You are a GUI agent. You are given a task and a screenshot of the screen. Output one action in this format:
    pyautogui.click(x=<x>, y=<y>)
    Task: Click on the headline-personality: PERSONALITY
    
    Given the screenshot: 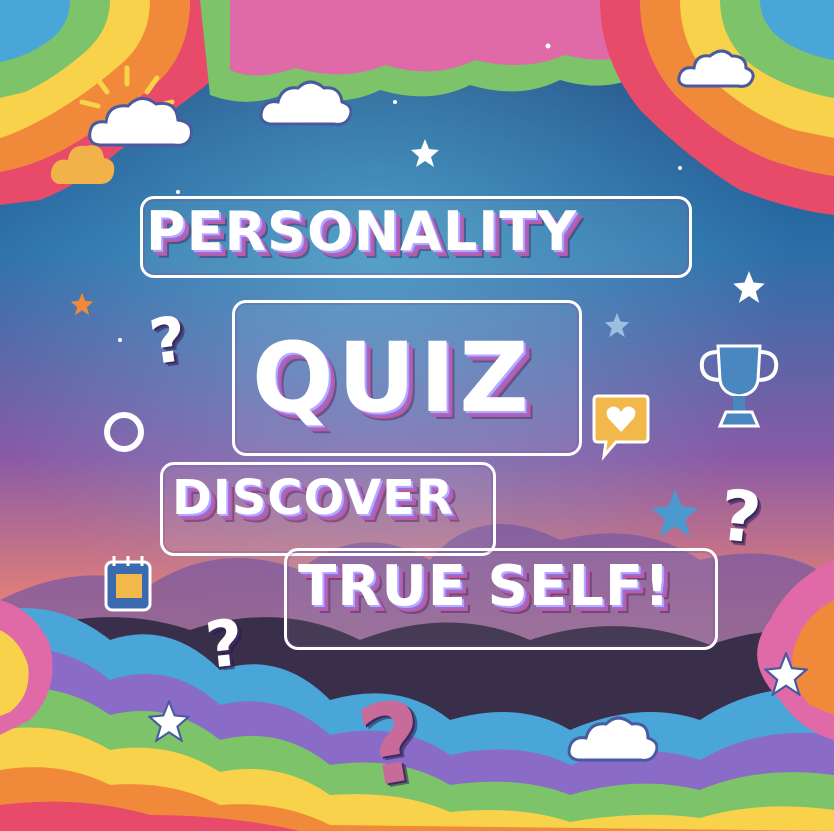 What is the action you would take?
    pyautogui.click(x=362, y=231)
    